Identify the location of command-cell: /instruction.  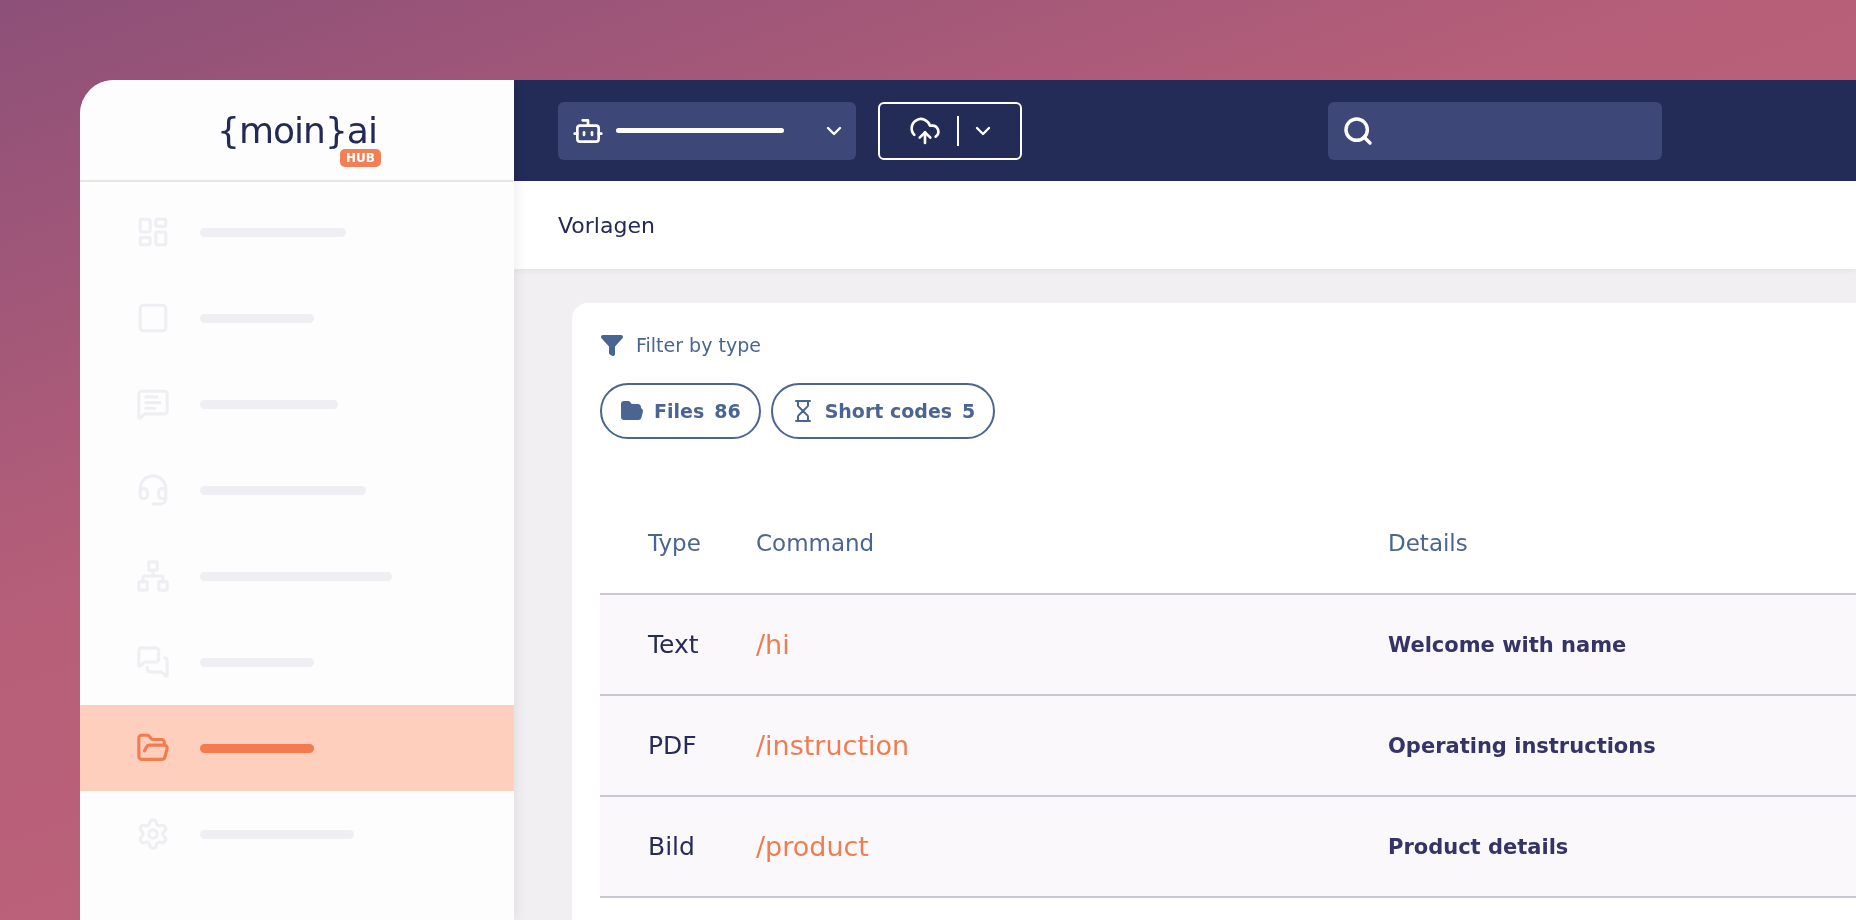
(833, 745).